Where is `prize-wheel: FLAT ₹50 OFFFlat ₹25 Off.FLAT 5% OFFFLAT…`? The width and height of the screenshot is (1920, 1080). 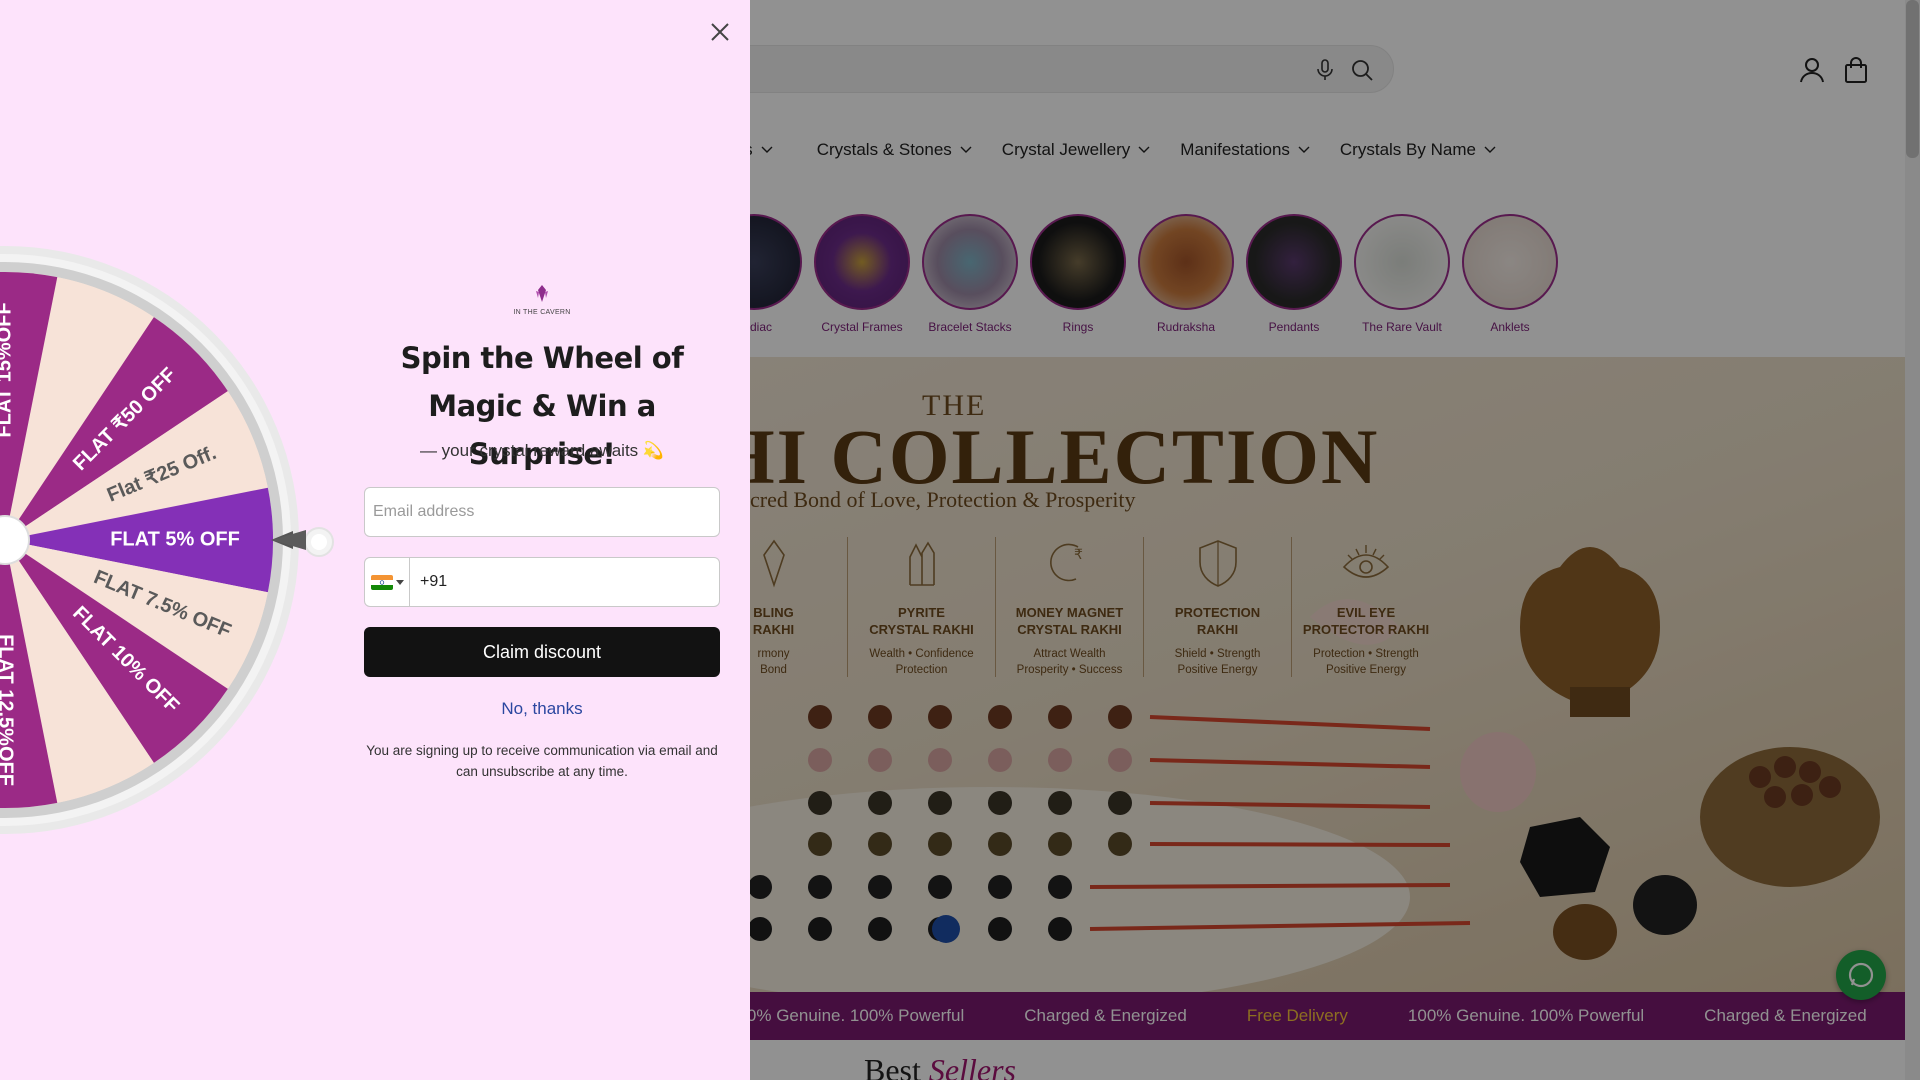 prize-wheel: FLAT ₹50 OFFFlat ₹25 Off.FLAT 5% OFFFLAT… is located at coordinates (150, 540).